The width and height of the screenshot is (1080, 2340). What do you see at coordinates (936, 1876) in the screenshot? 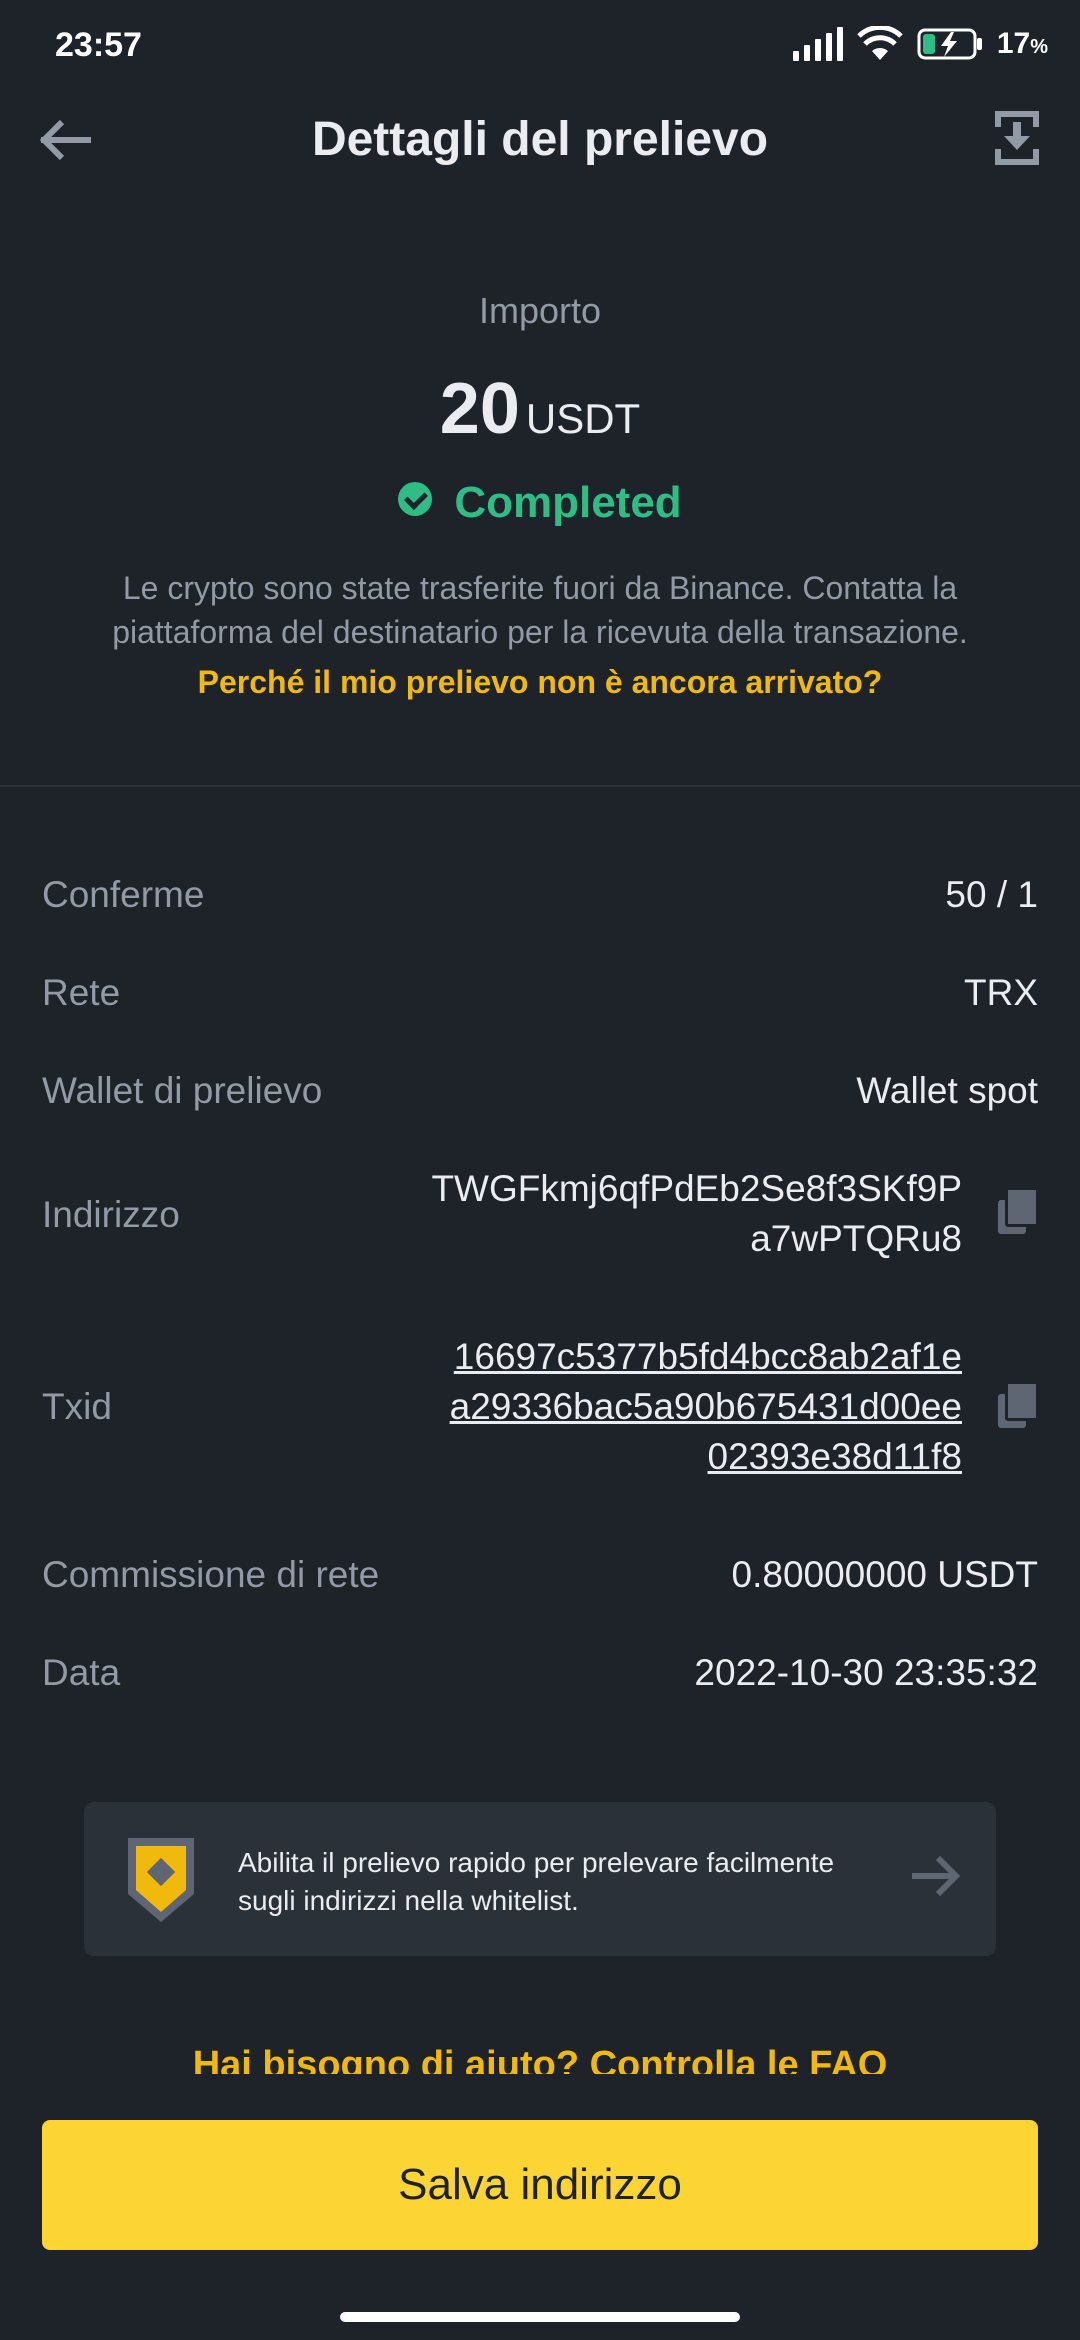
I see `arrow-right-icon` at bounding box center [936, 1876].